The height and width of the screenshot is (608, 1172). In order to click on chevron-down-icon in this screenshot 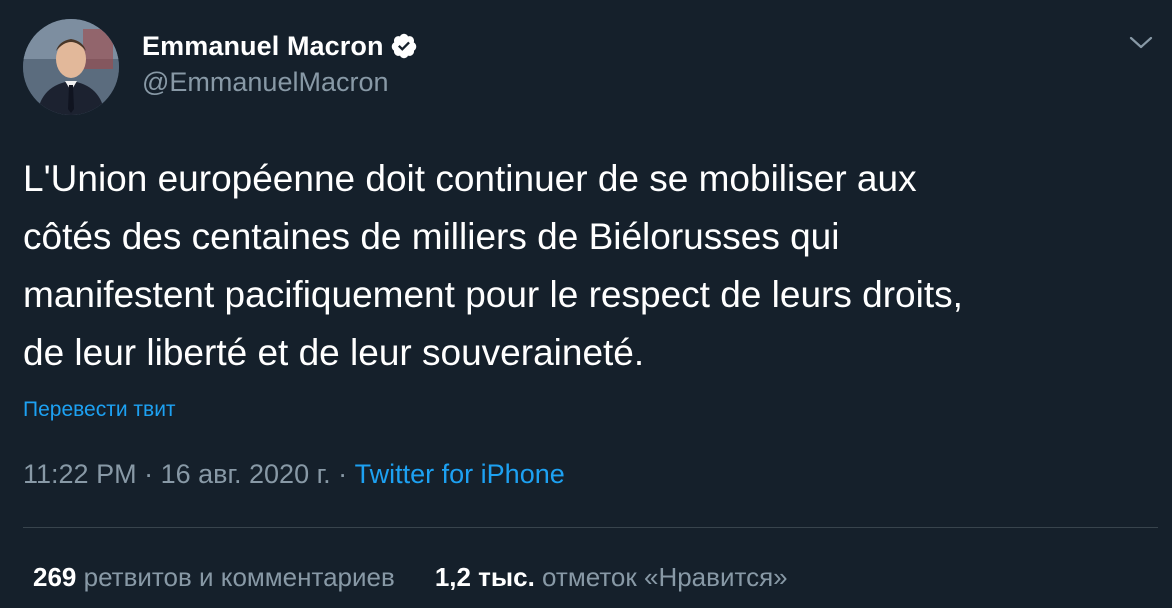, I will do `click(1141, 42)`.